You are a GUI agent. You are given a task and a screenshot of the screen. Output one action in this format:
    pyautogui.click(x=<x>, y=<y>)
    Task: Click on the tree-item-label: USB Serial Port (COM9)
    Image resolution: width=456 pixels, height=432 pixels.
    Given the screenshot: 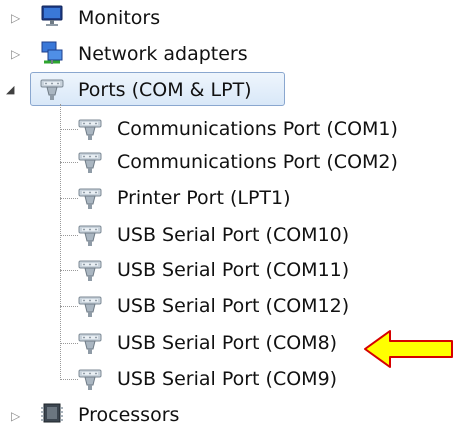 What is the action you would take?
    pyautogui.click(x=227, y=378)
    